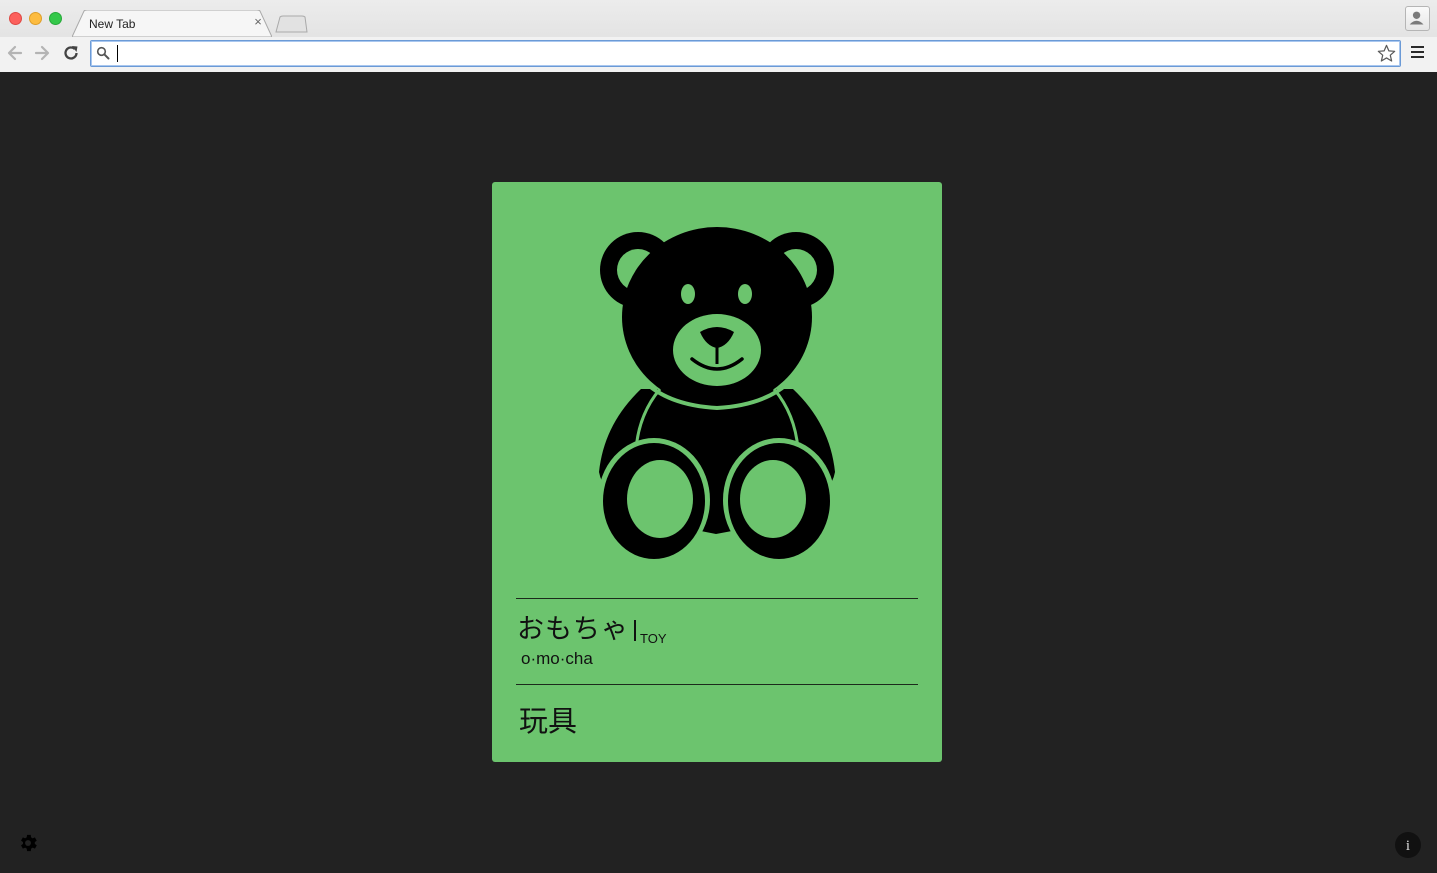 Image resolution: width=1437 pixels, height=873 pixels. Describe the element at coordinates (743, 53) in the screenshot. I see `address-input` at that location.